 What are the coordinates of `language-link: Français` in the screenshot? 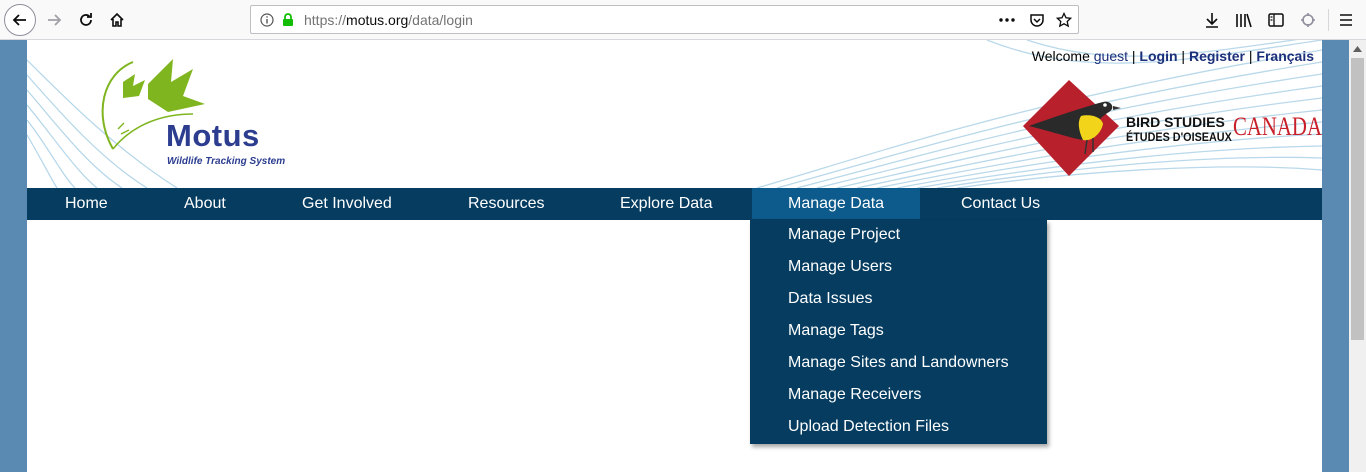 It's located at (1285, 56).